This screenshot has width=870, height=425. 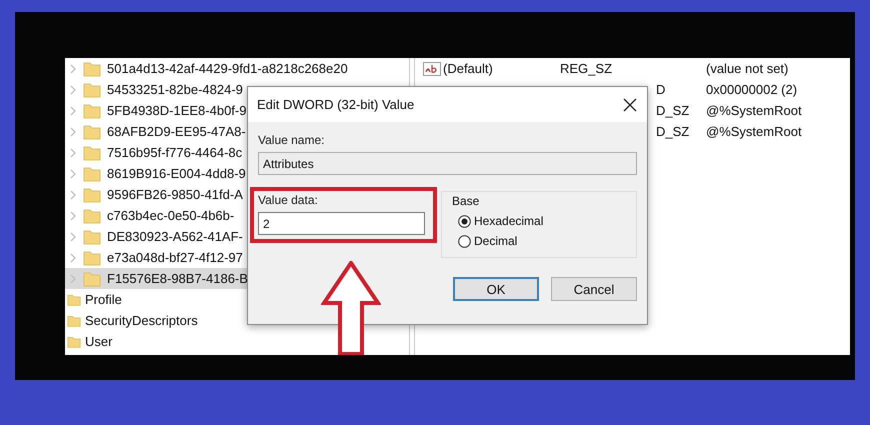 I want to click on table-cell: REG_SZ, so click(x=586, y=68).